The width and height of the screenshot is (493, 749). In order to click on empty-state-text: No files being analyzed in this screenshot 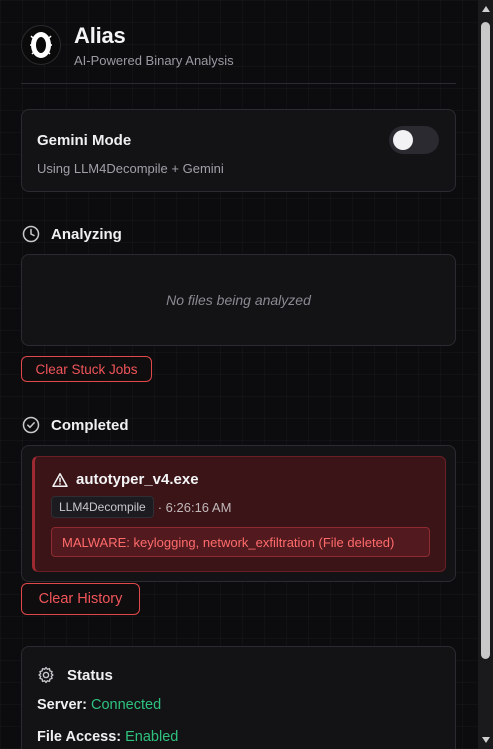, I will do `click(238, 300)`.